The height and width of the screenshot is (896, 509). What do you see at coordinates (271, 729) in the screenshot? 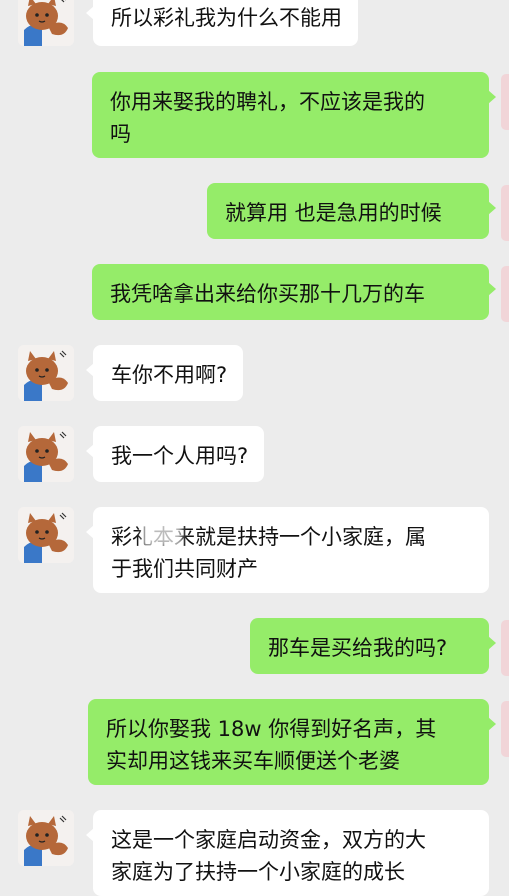
I see `message-text: 所以你娶我 18w 你得到好名声，其` at bounding box center [271, 729].